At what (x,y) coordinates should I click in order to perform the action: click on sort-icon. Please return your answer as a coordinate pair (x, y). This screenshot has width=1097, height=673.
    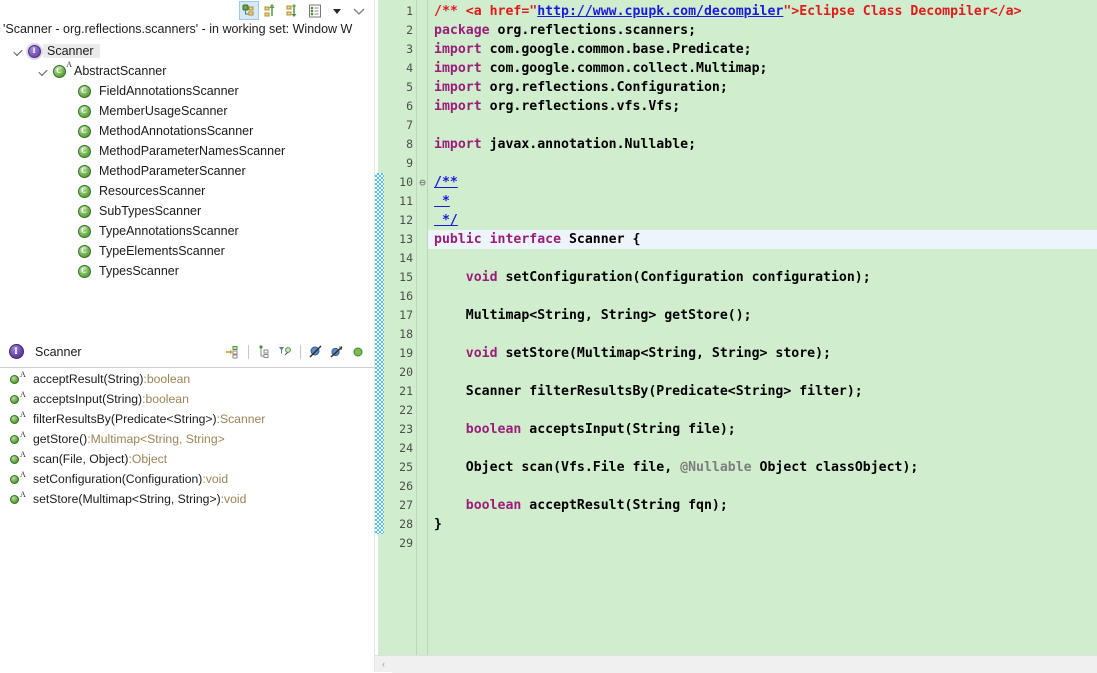
    Looking at the image, I should click on (264, 351).